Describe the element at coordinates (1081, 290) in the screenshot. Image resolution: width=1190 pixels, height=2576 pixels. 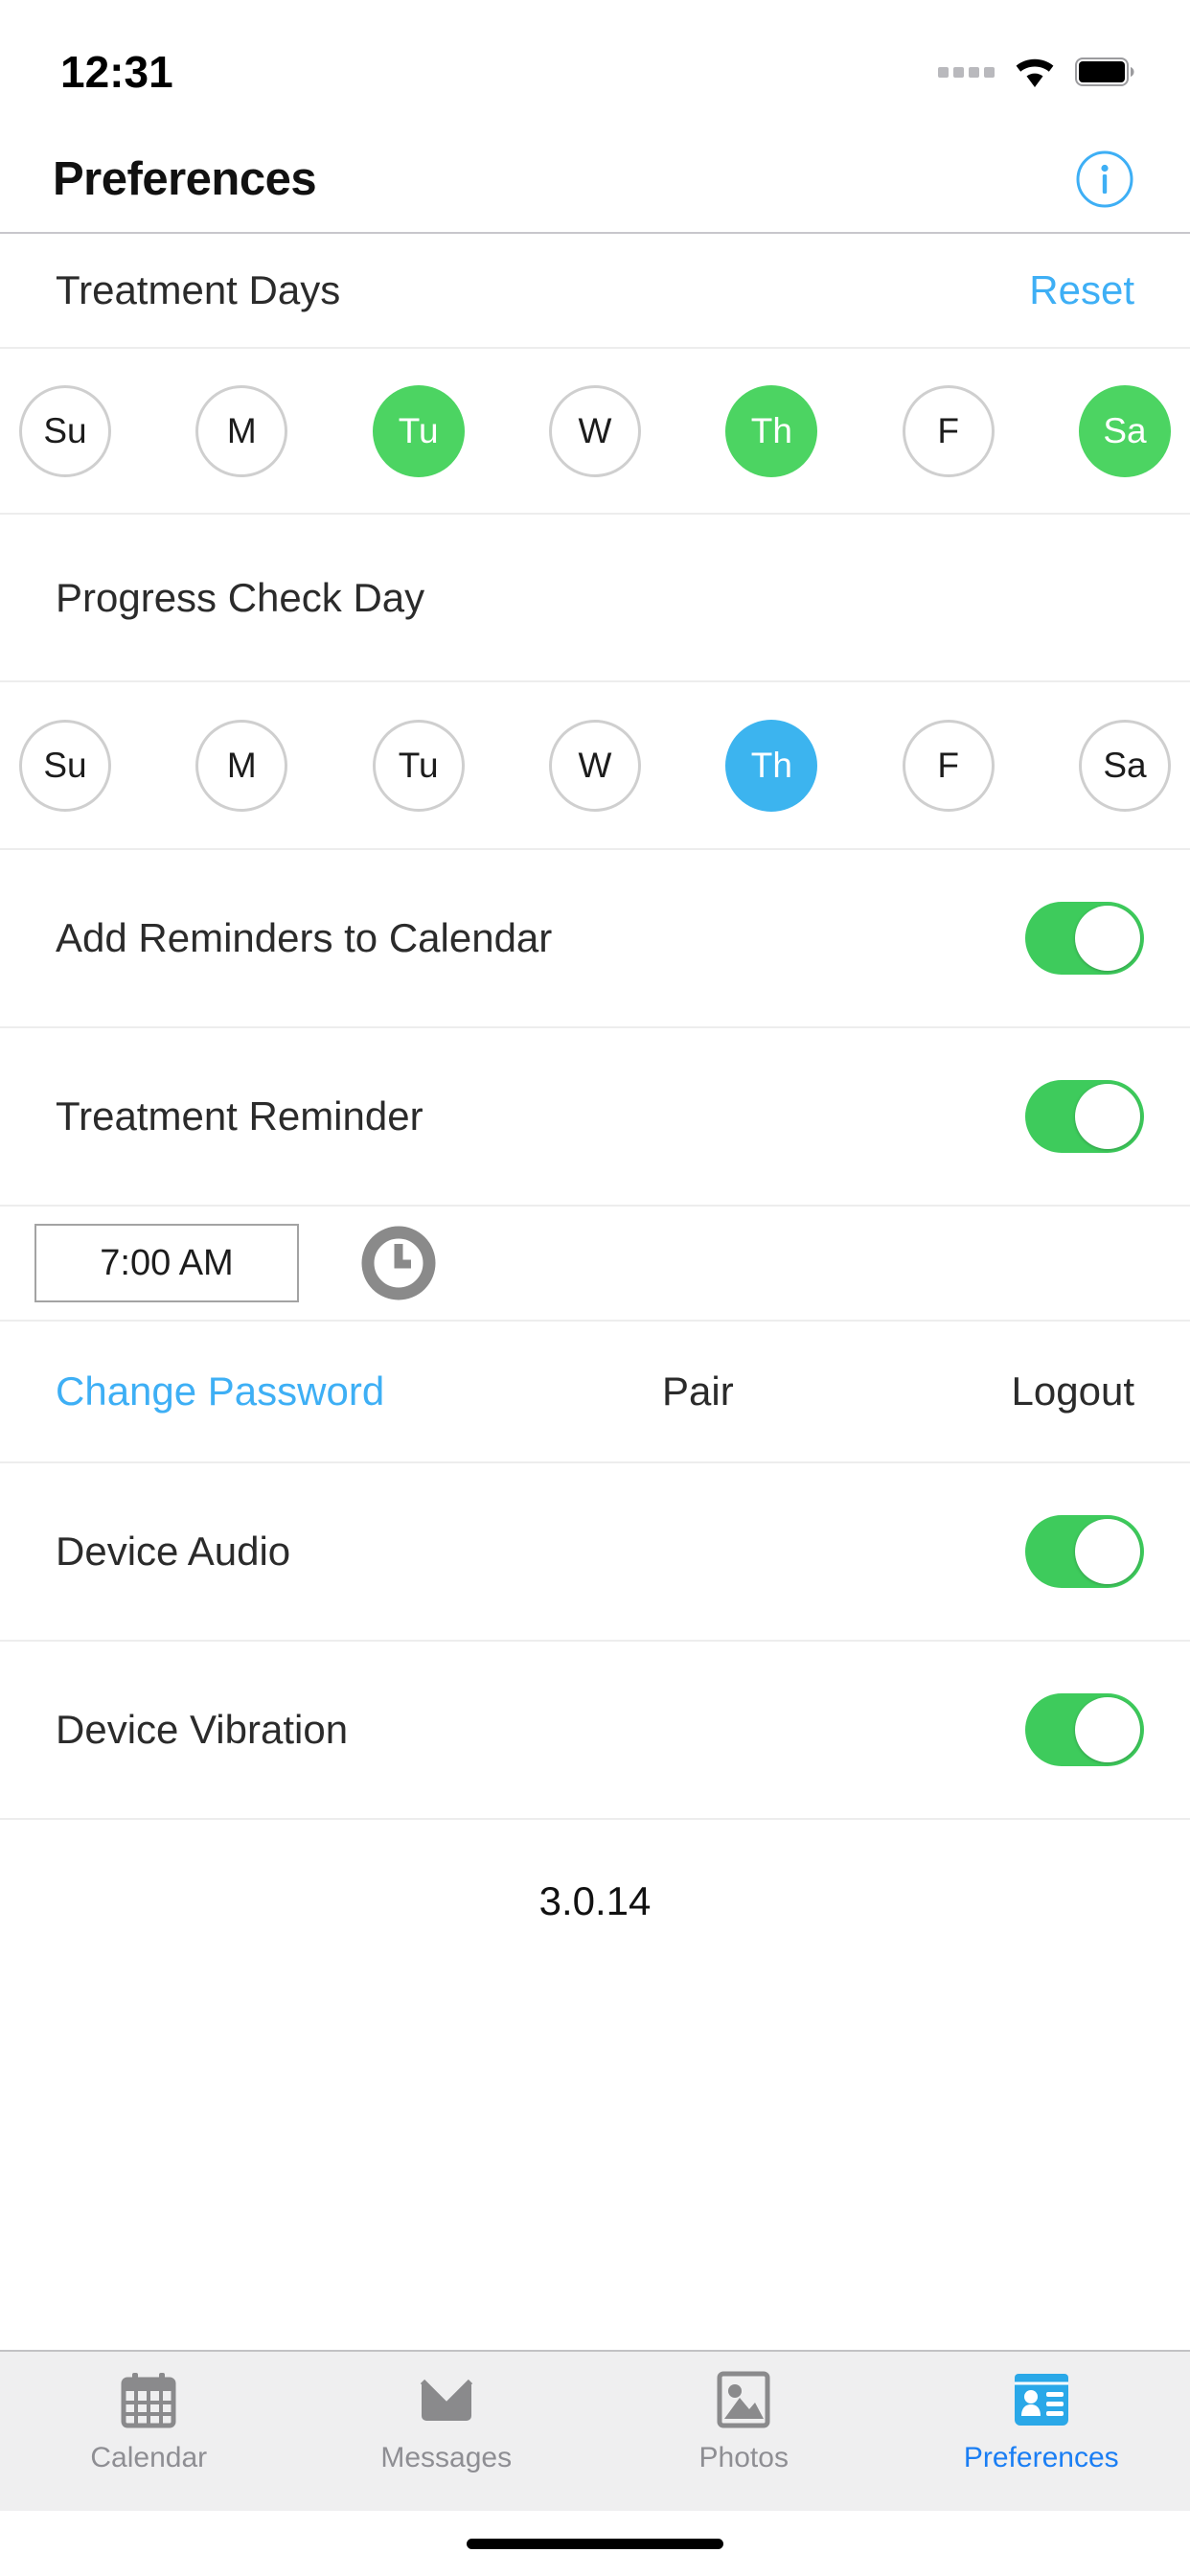
I see `reset-button: Reset` at that location.